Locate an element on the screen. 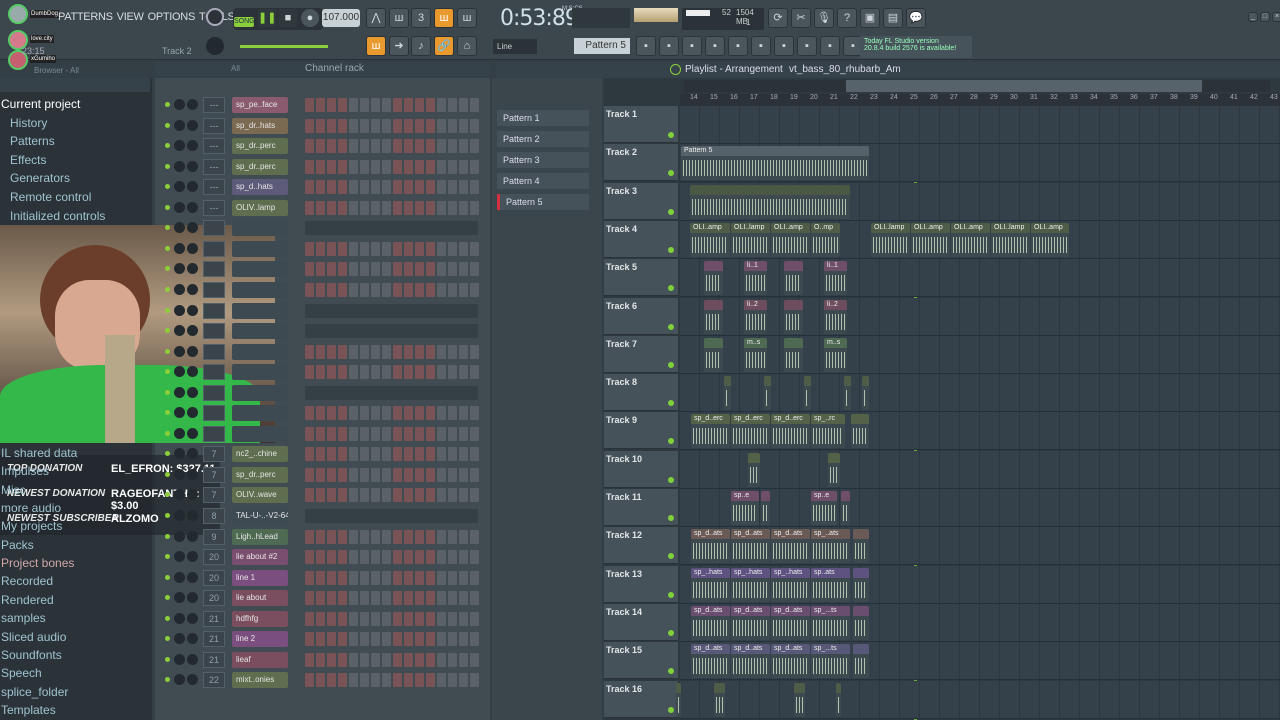 The image size is (1280, 720). channel-name-button: lie about is located at coordinates (260, 598).